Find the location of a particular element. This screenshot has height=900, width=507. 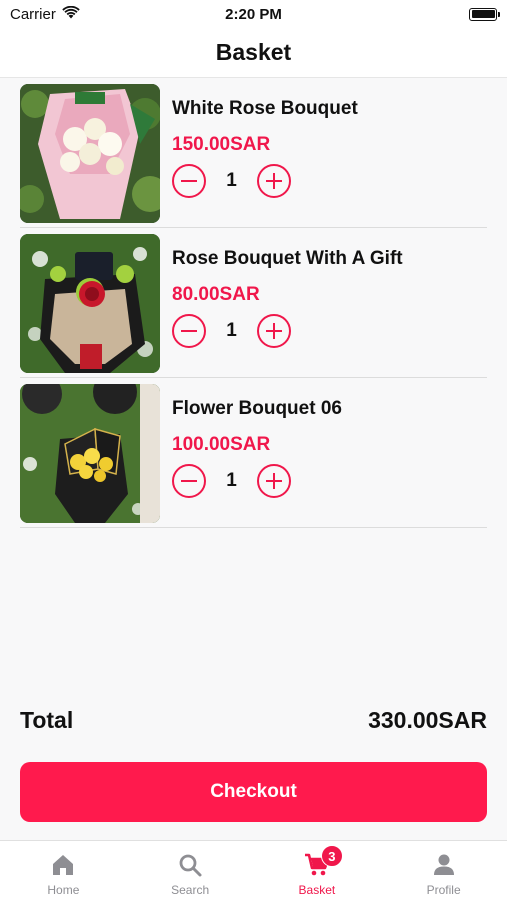

tab-label: Search is located at coordinates (190, 890).